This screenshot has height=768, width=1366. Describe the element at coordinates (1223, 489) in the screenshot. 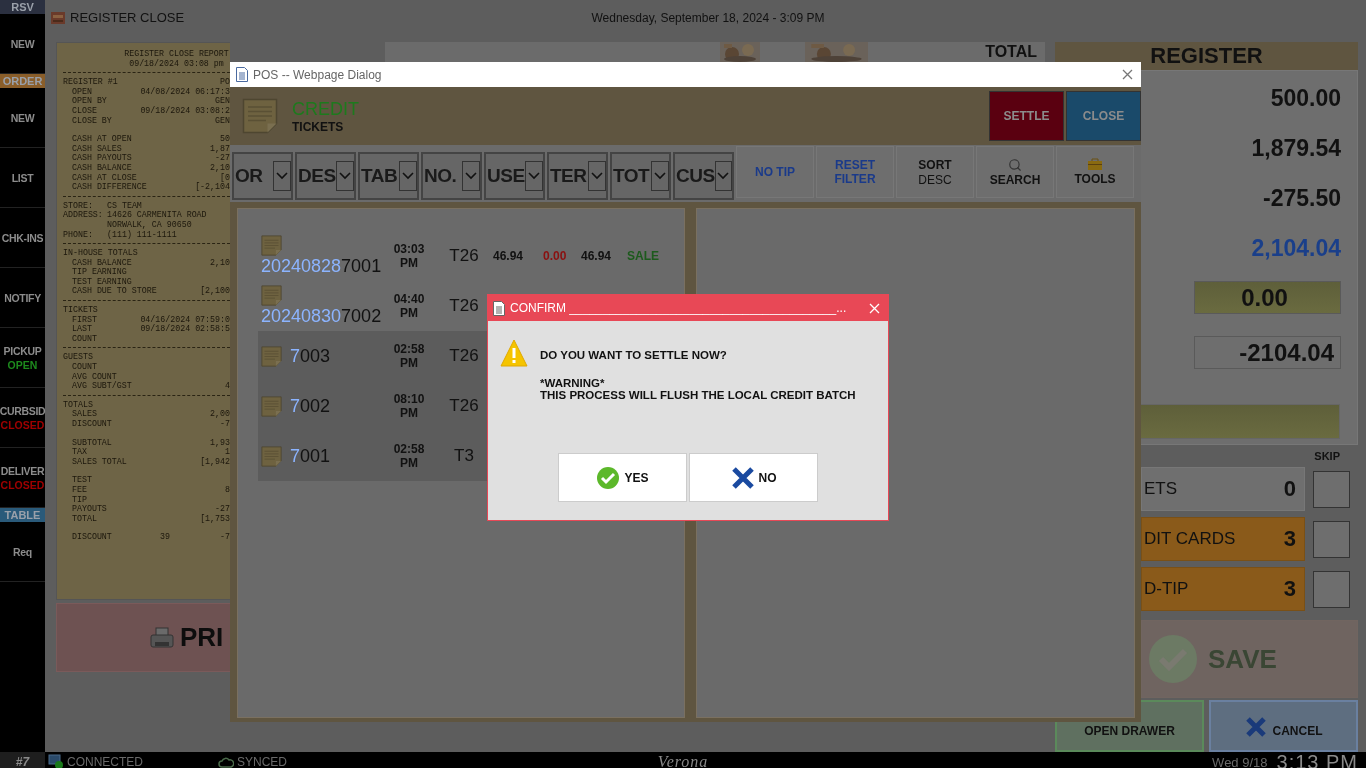

I see `count-button: ETS 0` at that location.